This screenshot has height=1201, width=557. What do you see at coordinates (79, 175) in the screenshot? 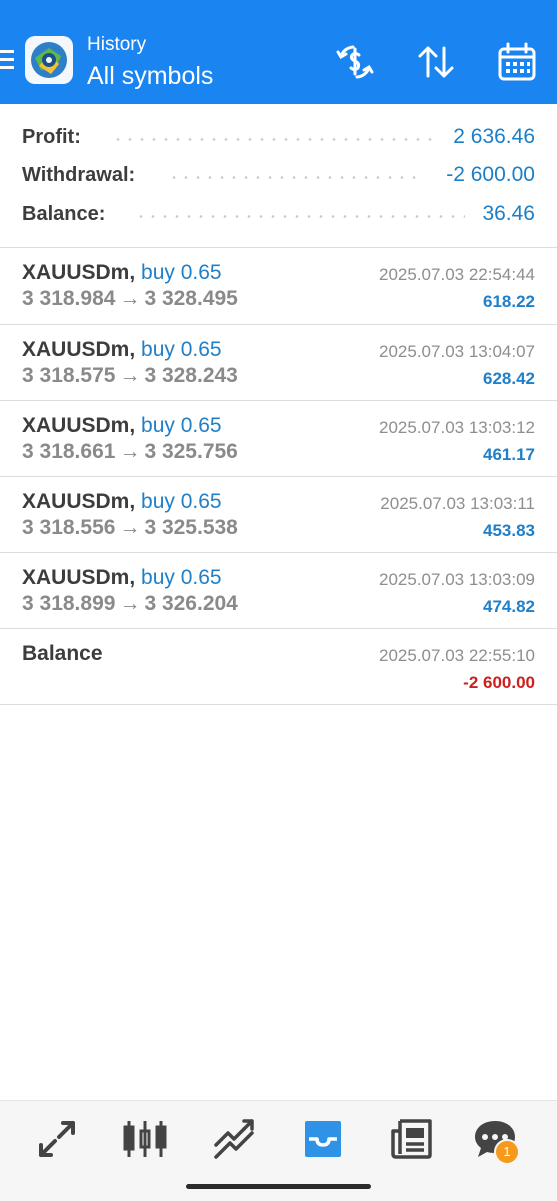
I see `withdrawal-label: Withdrawal:` at bounding box center [79, 175].